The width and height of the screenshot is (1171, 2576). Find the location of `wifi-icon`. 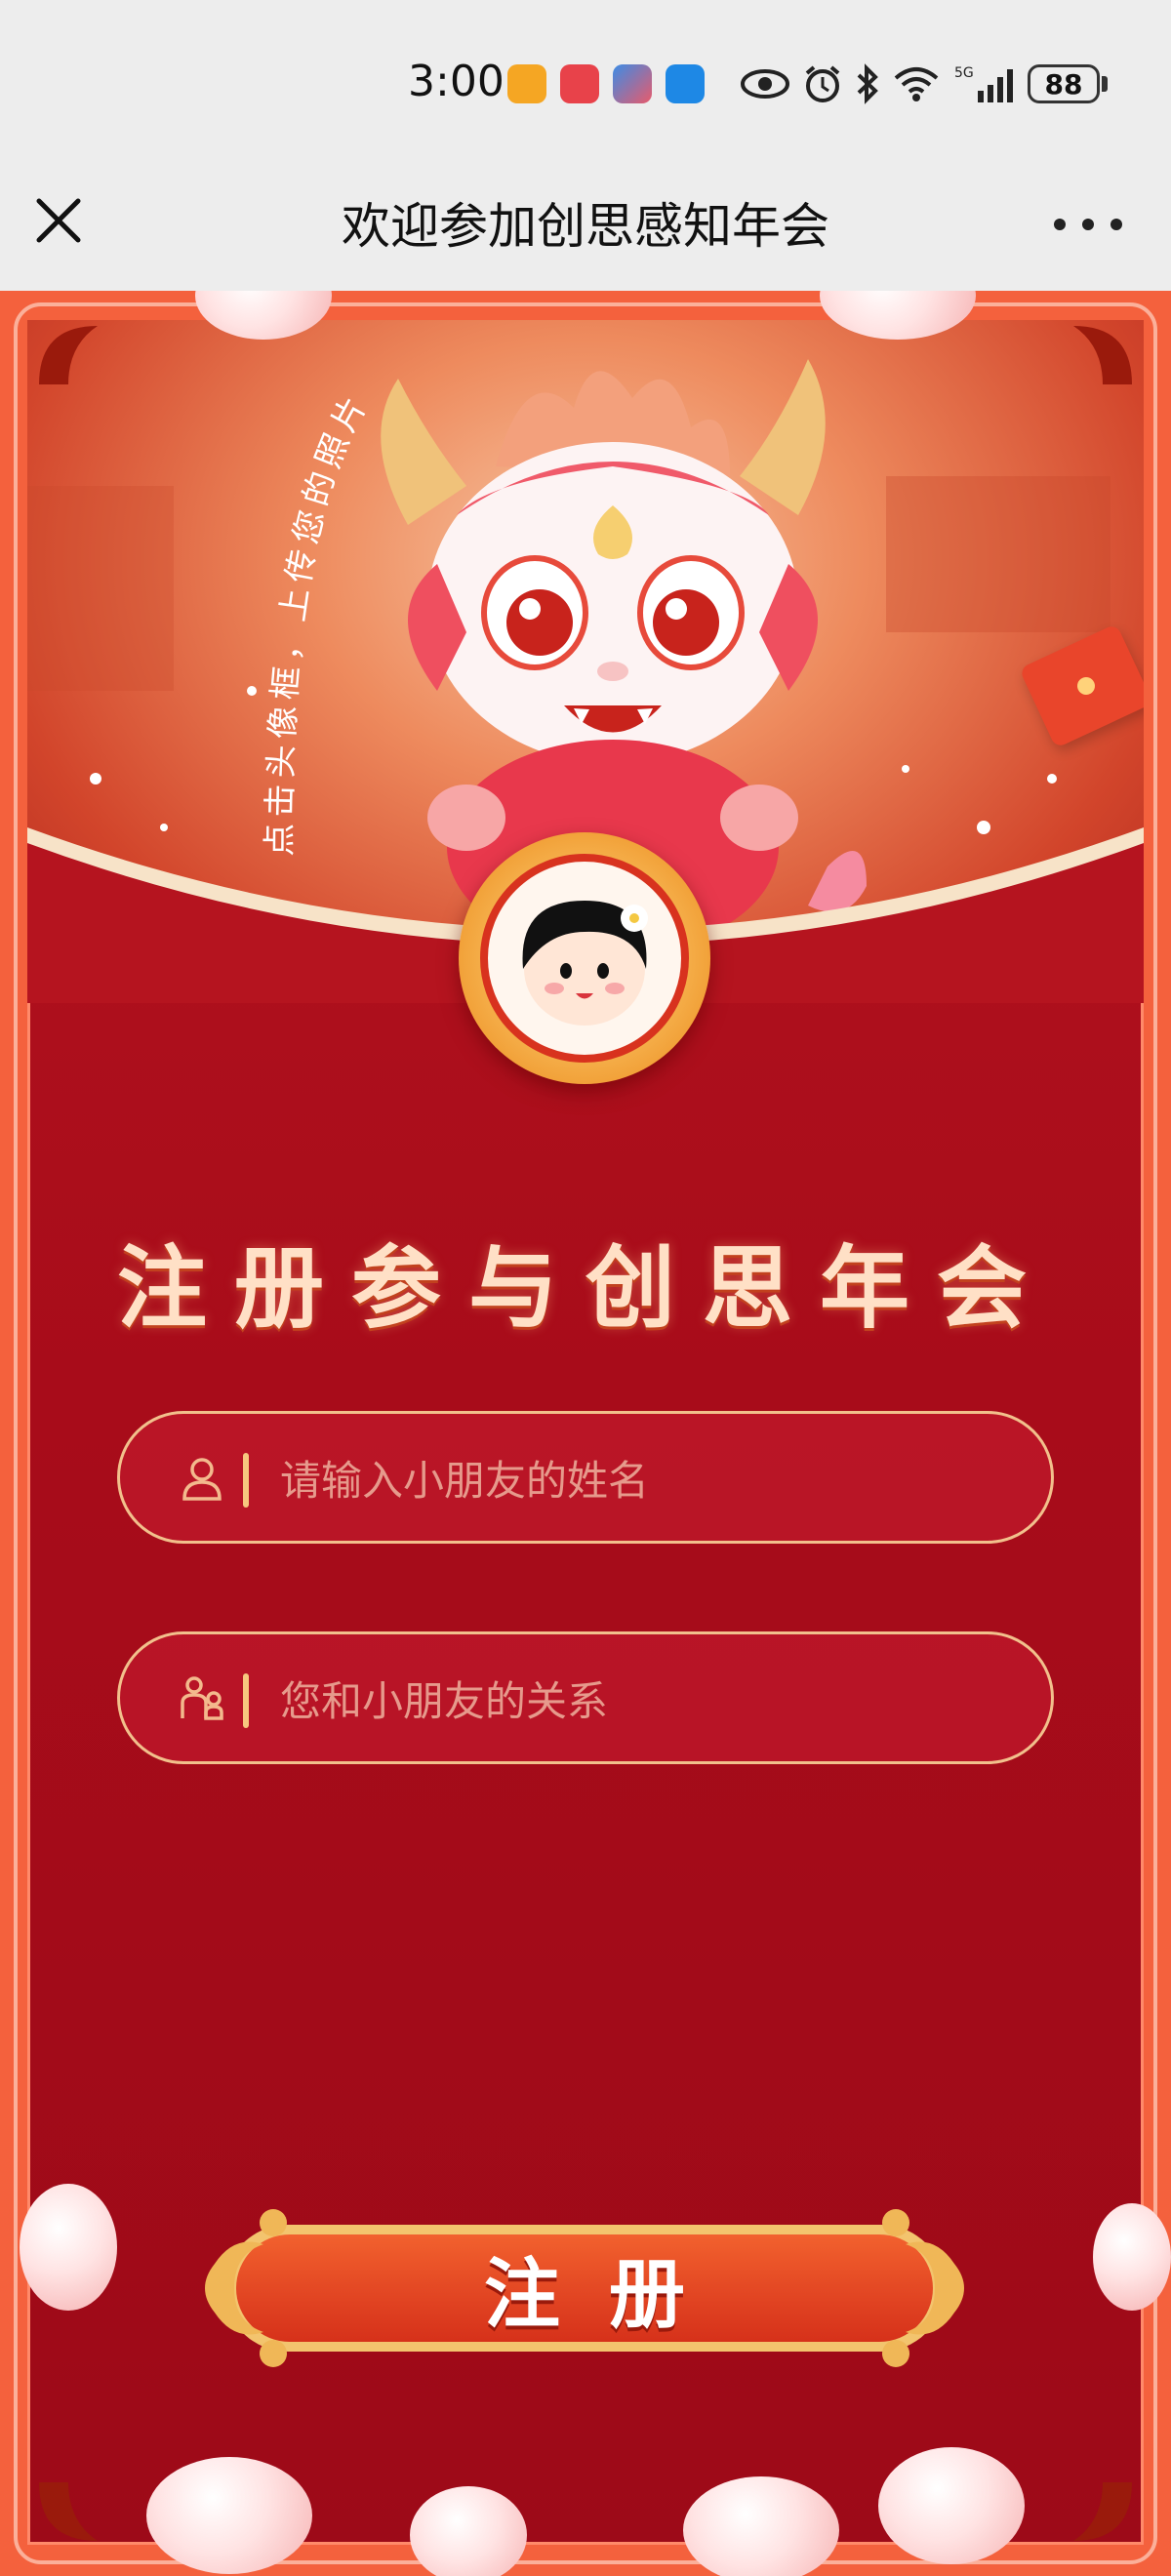

wifi-icon is located at coordinates (916, 83).